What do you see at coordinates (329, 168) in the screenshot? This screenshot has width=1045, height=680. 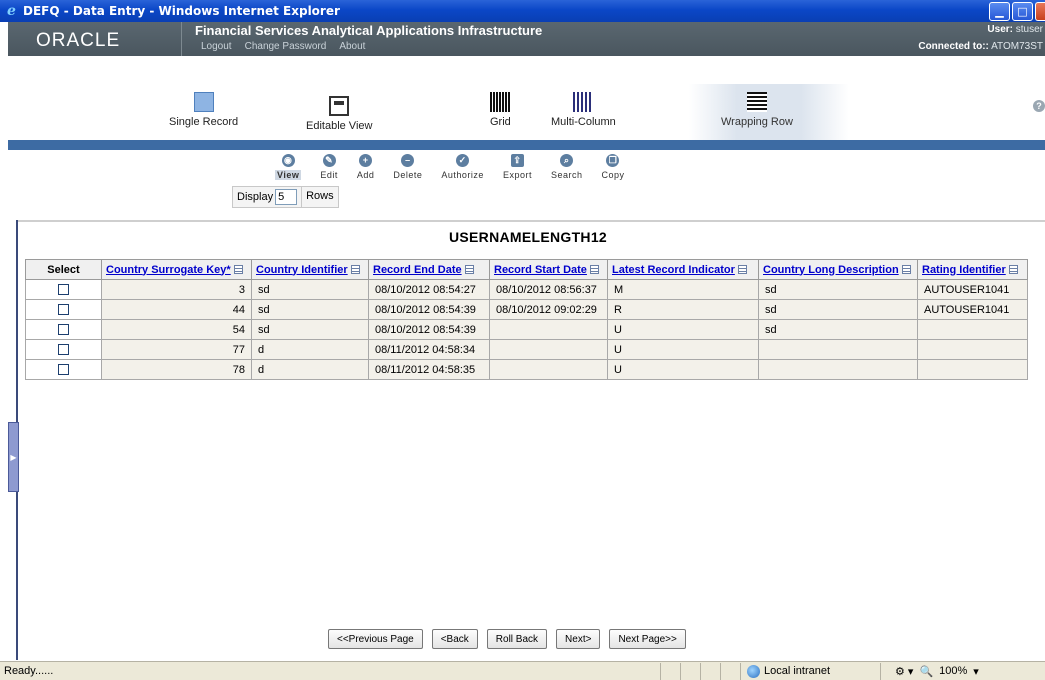 I see `edit-button: ✎ Edit` at bounding box center [329, 168].